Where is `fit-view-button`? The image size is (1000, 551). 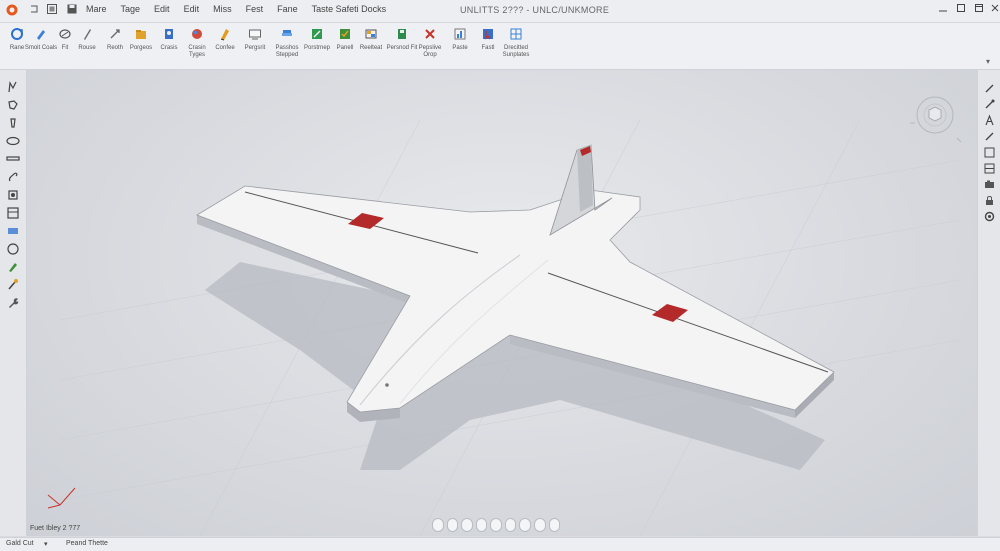
fit-view-button is located at coordinates (496, 525).